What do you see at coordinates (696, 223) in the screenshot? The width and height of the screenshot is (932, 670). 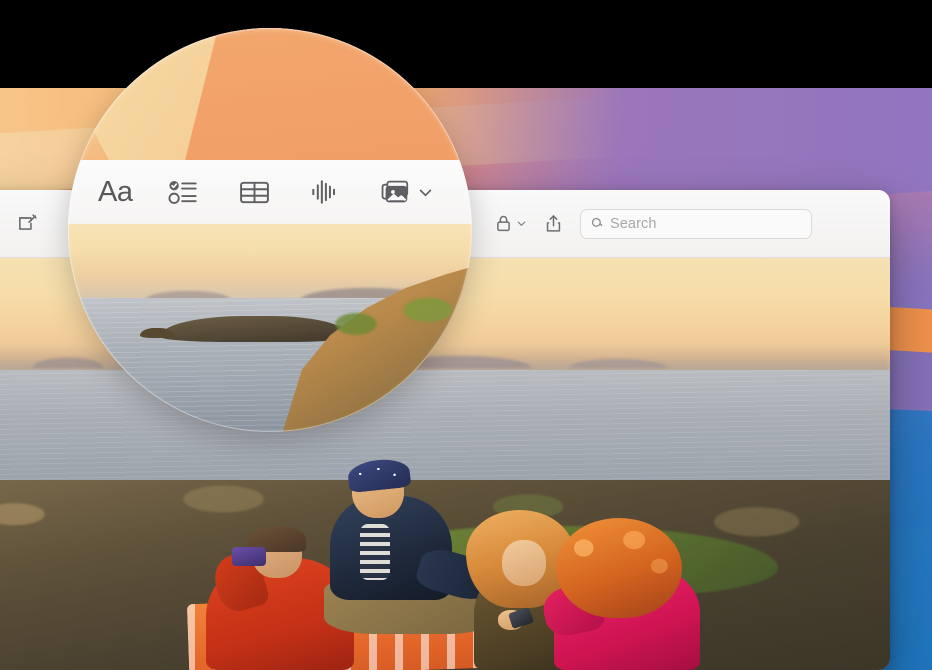 I see `search-field: Search` at bounding box center [696, 223].